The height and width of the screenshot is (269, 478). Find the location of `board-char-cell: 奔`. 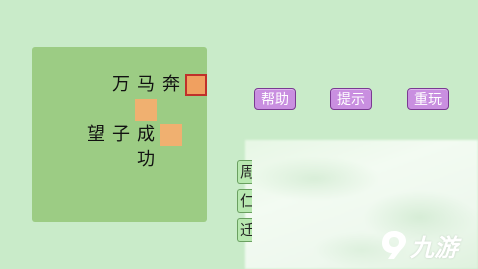

board-char-cell: 奔 is located at coordinates (171, 84).